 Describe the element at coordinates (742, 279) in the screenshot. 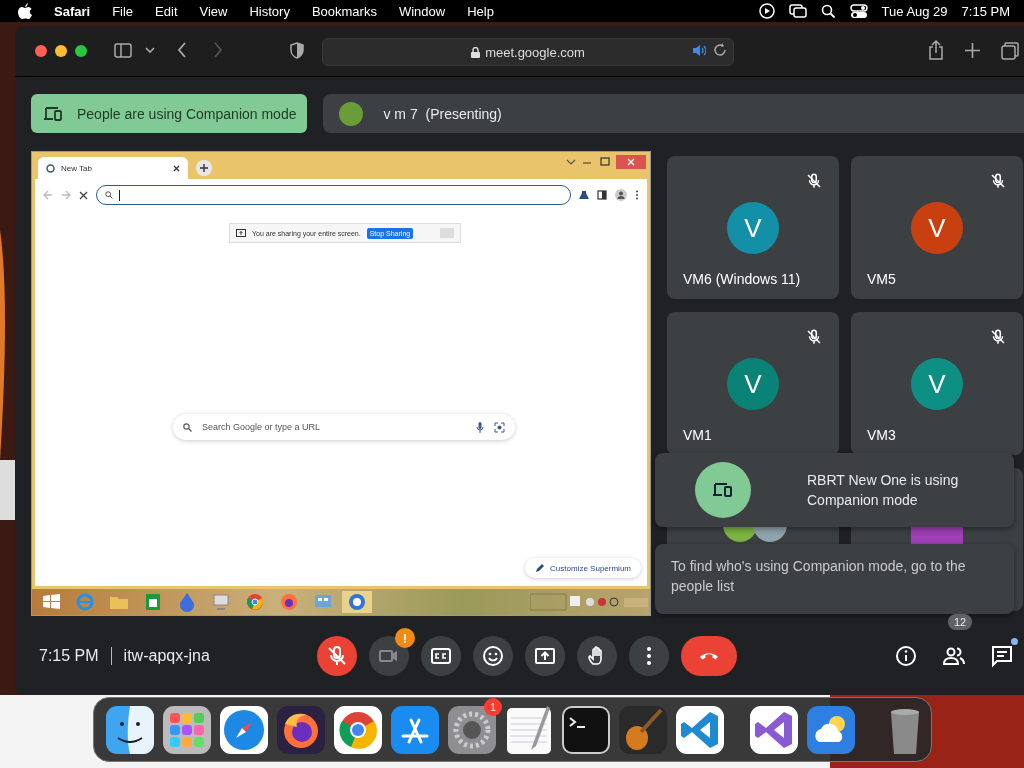

I see `participant-name: VM6 (Windows 11)` at that location.